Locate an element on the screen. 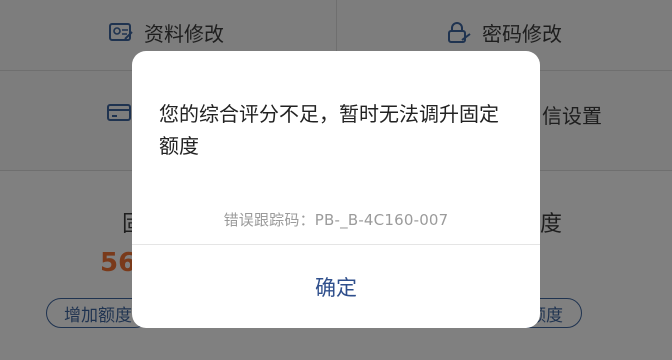  menu-item-label: 密码修改 is located at coordinates (522, 34).